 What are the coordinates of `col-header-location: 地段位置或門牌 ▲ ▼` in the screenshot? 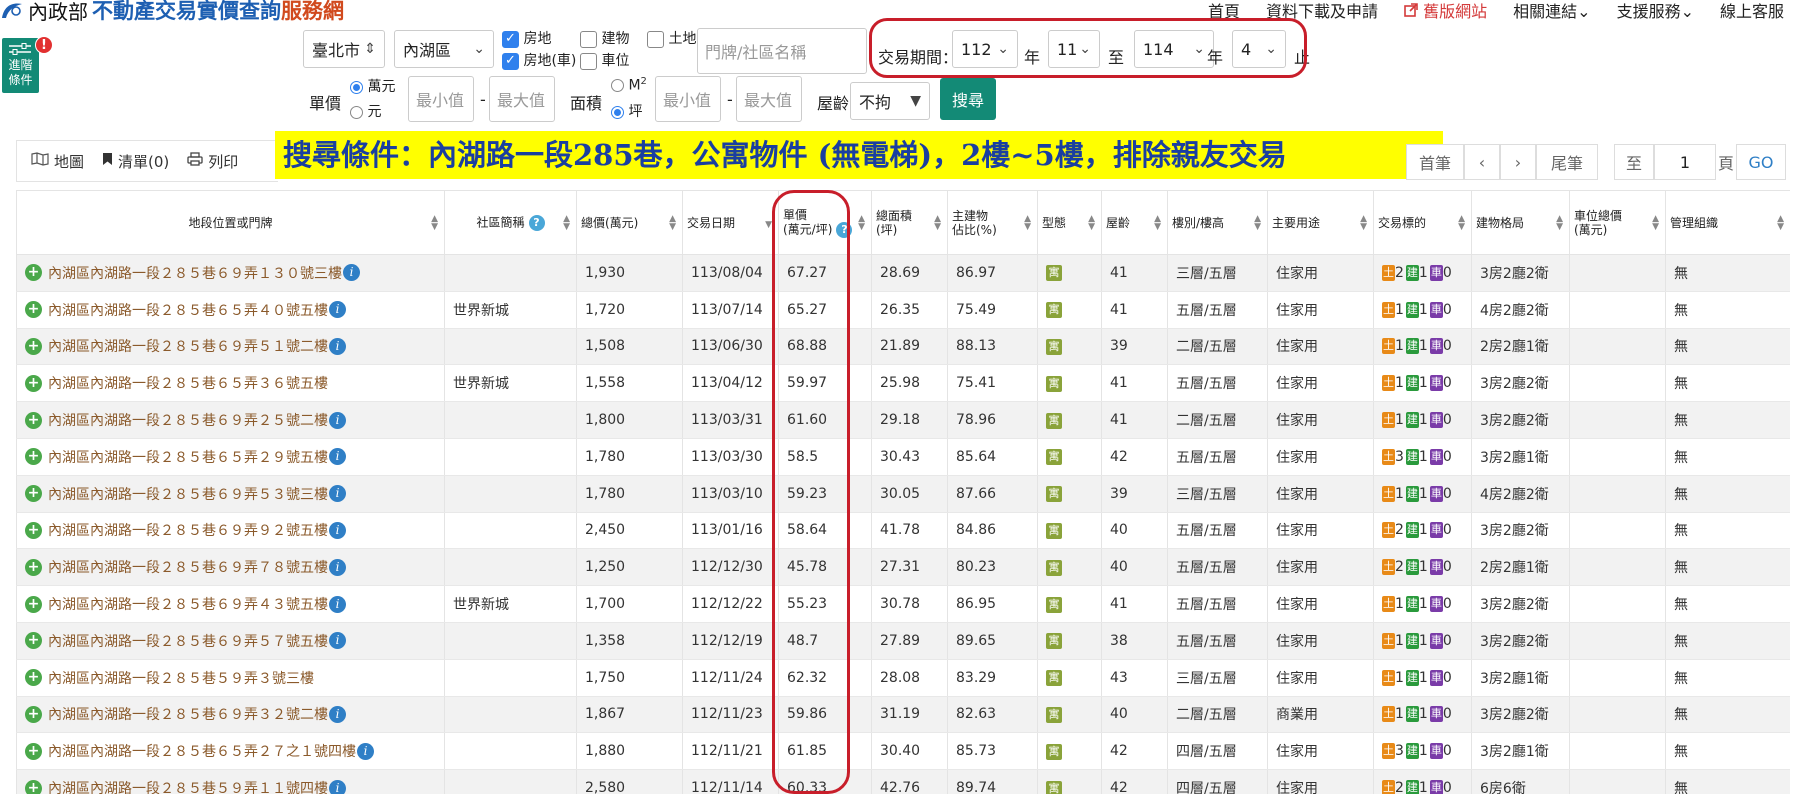 It's located at (230, 222).